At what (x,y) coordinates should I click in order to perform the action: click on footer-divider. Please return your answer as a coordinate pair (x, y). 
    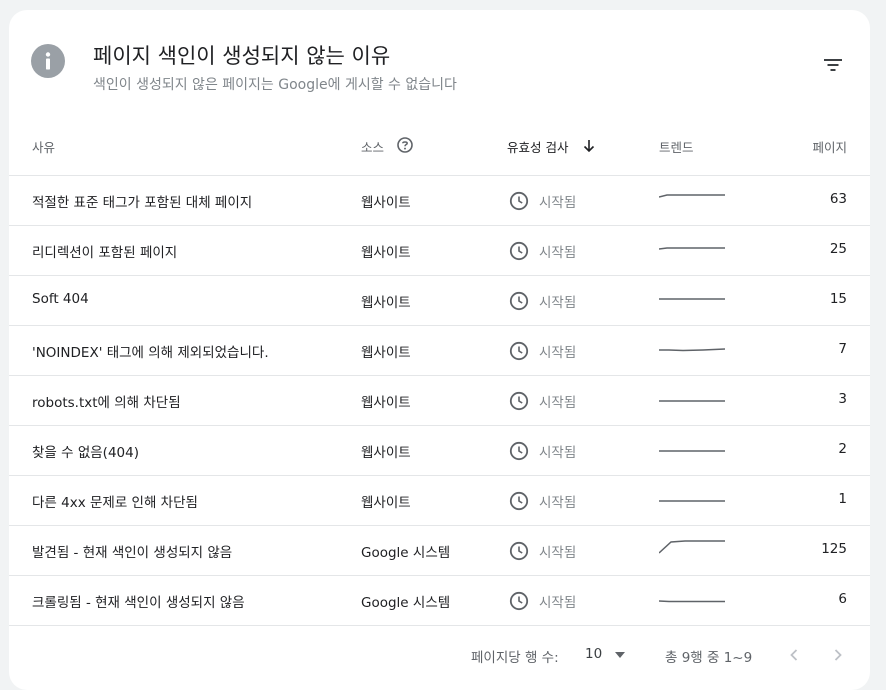
    Looking at the image, I should click on (439, 625).